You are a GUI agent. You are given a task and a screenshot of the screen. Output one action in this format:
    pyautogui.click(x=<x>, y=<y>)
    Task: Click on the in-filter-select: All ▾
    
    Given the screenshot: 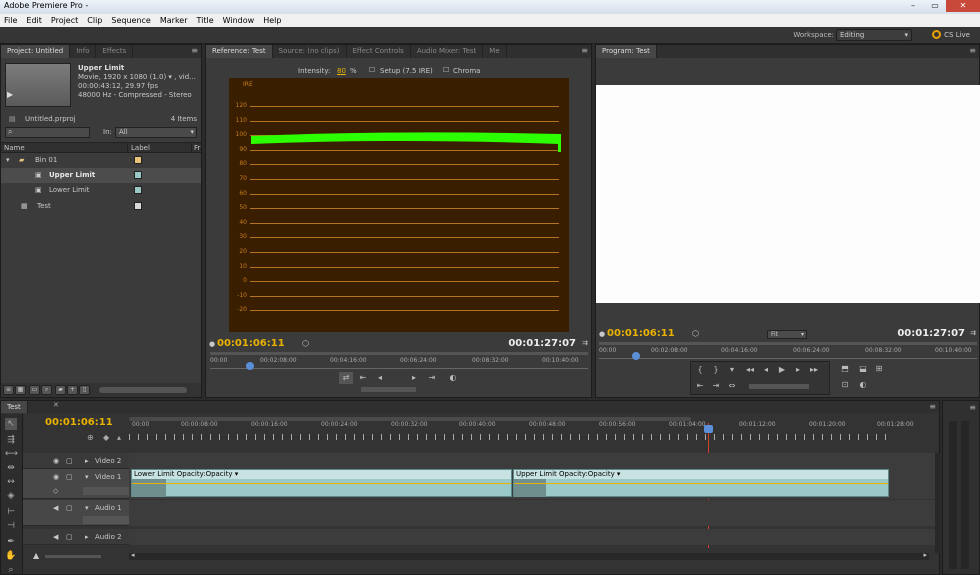 What is the action you would take?
    pyautogui.click(x=156, y=132)
    